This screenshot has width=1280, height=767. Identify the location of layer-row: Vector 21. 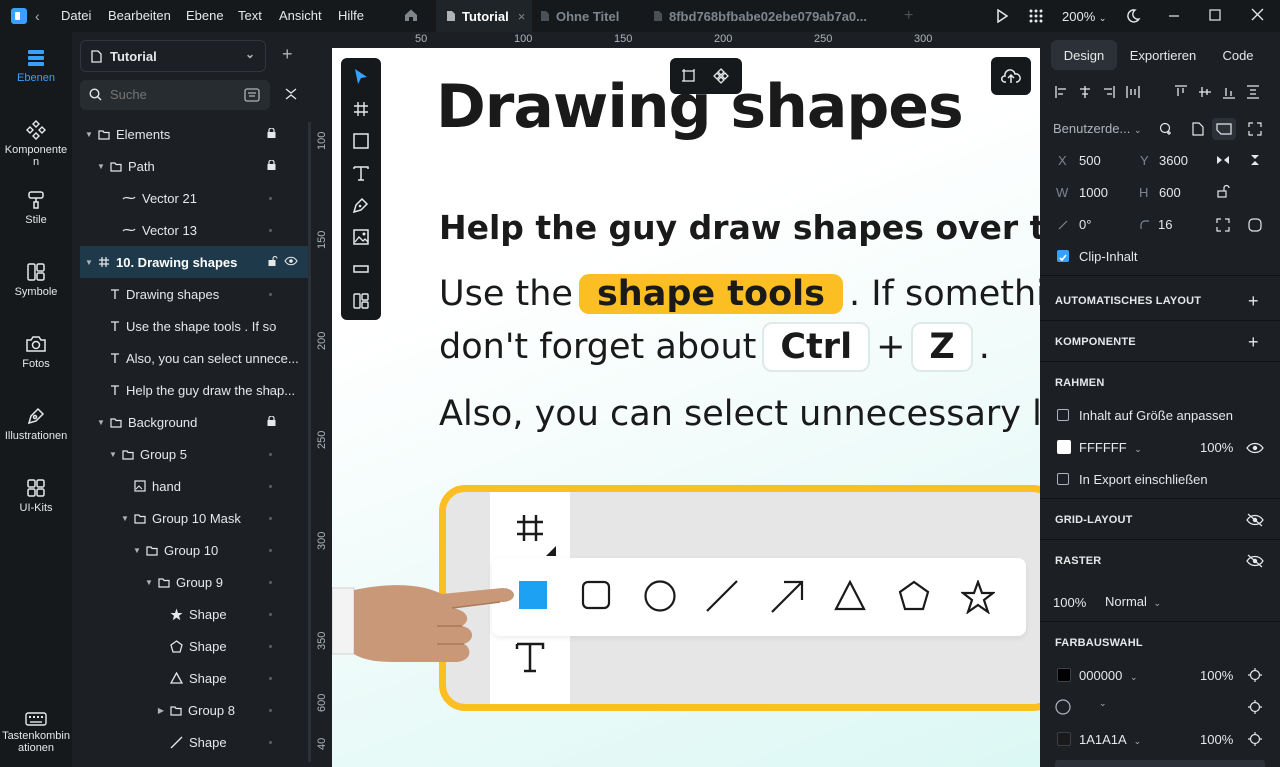
(194, 198).